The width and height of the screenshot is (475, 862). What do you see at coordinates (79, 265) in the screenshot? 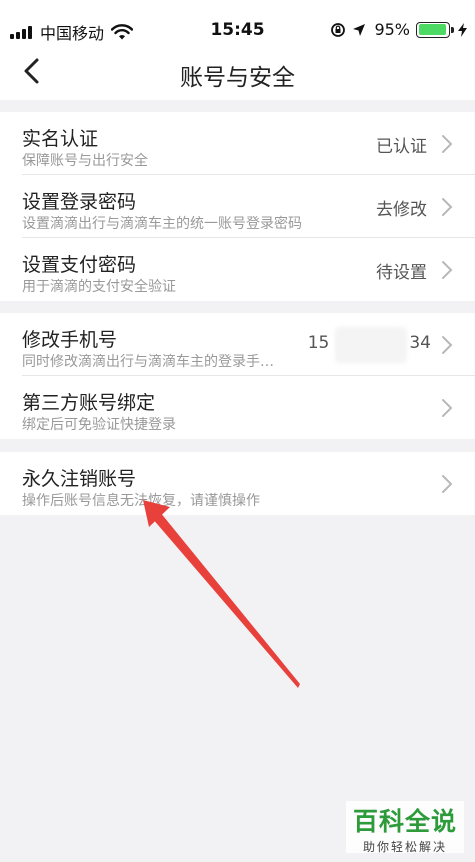
I see `row-title: 设置支付密码` at bounding box center [79, 265].